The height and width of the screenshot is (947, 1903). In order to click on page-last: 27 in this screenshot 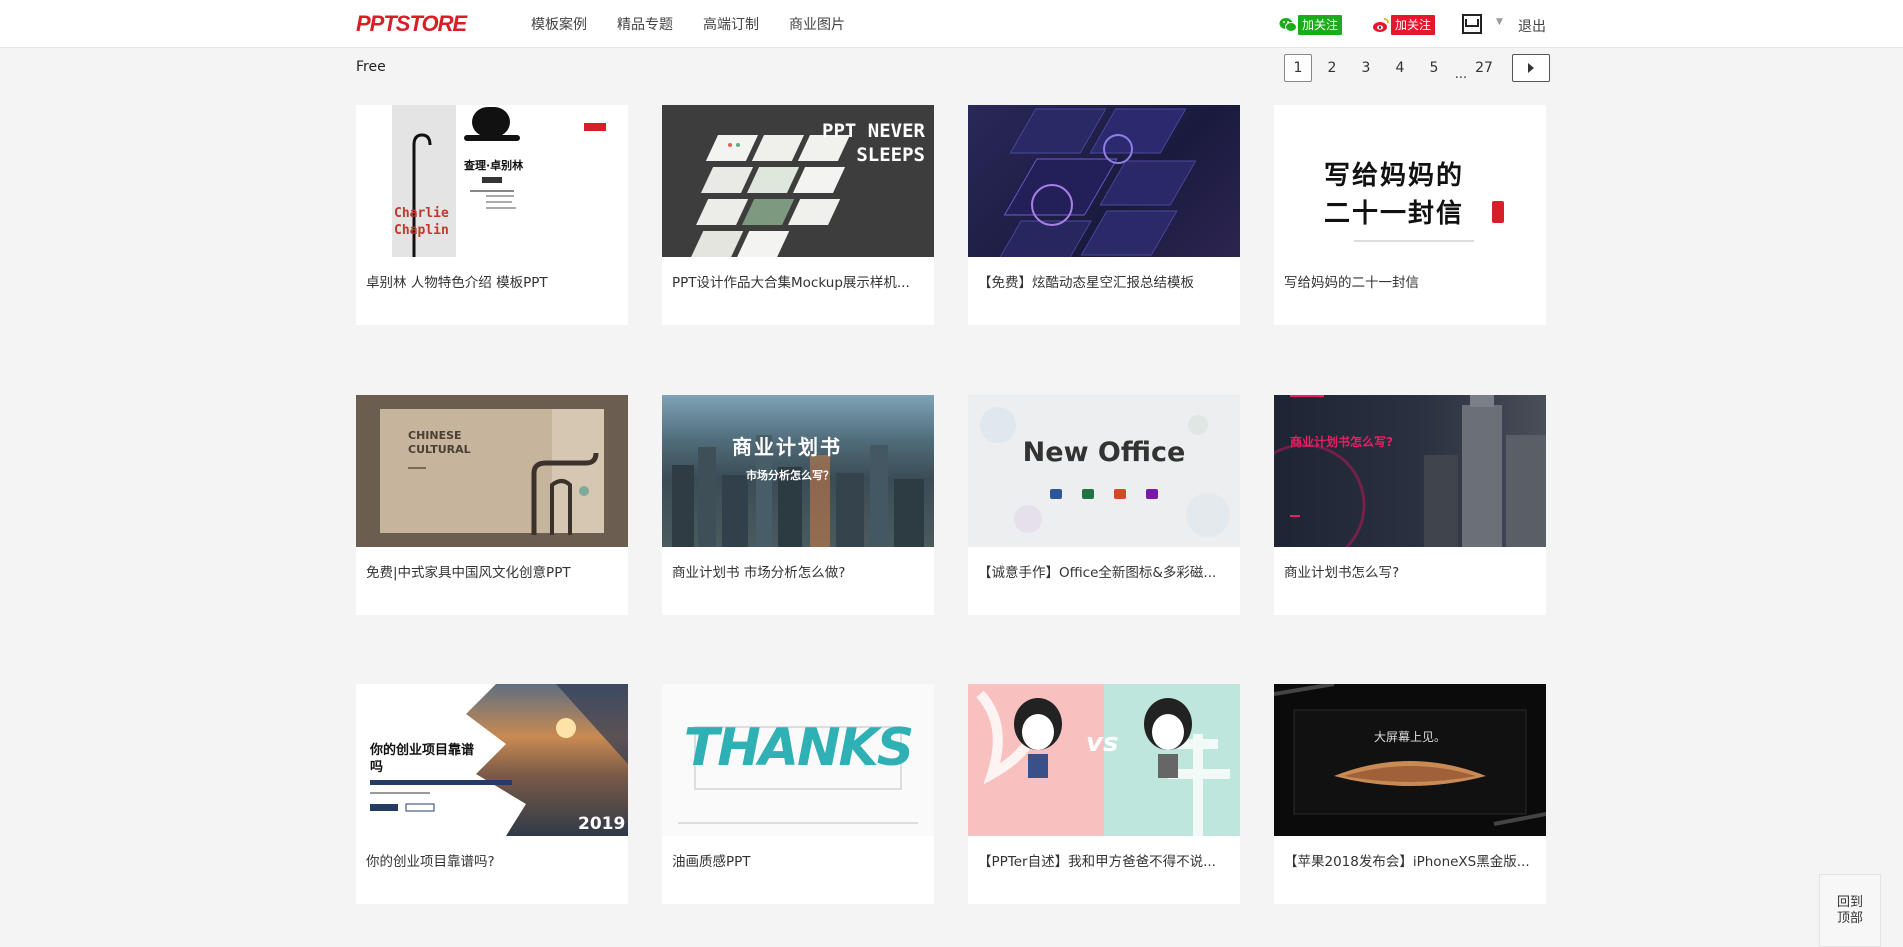, I will do `click(1484, 68)`.